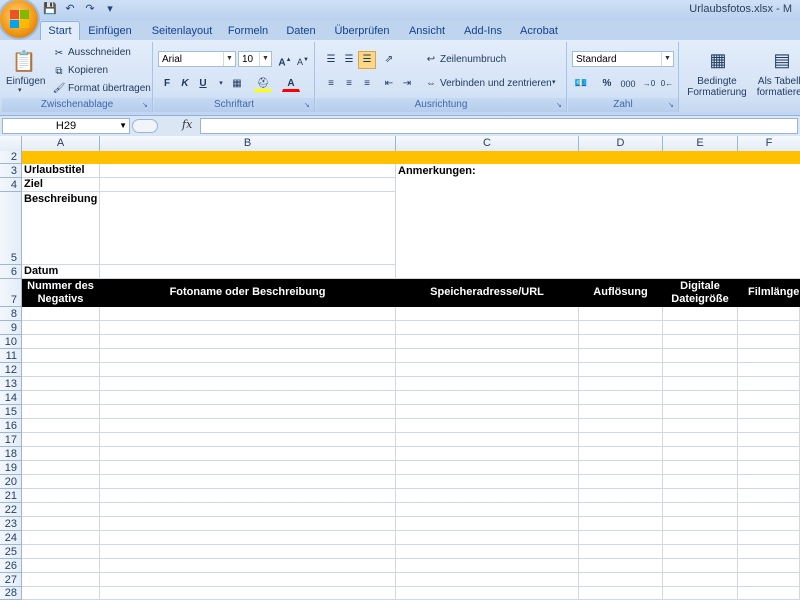  What do you see at coordinates (146, 106) in the screenshot?
I see `clipboard-launcher-icon: ↘` at bounding box center [146, 106].